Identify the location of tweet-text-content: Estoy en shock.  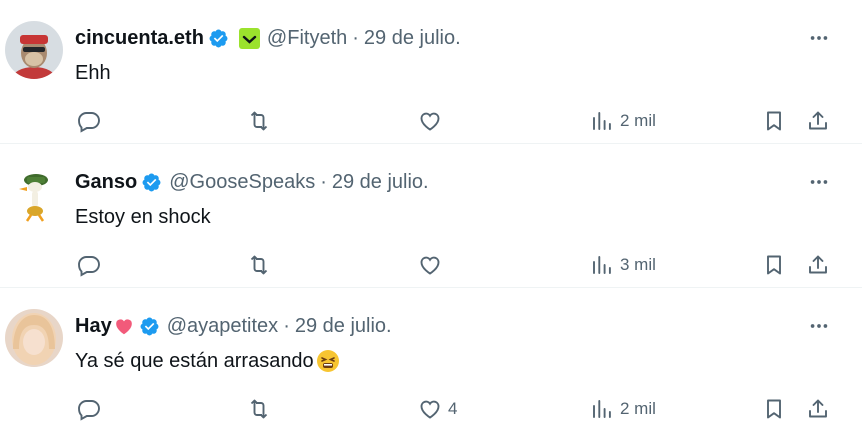
(143, 217).